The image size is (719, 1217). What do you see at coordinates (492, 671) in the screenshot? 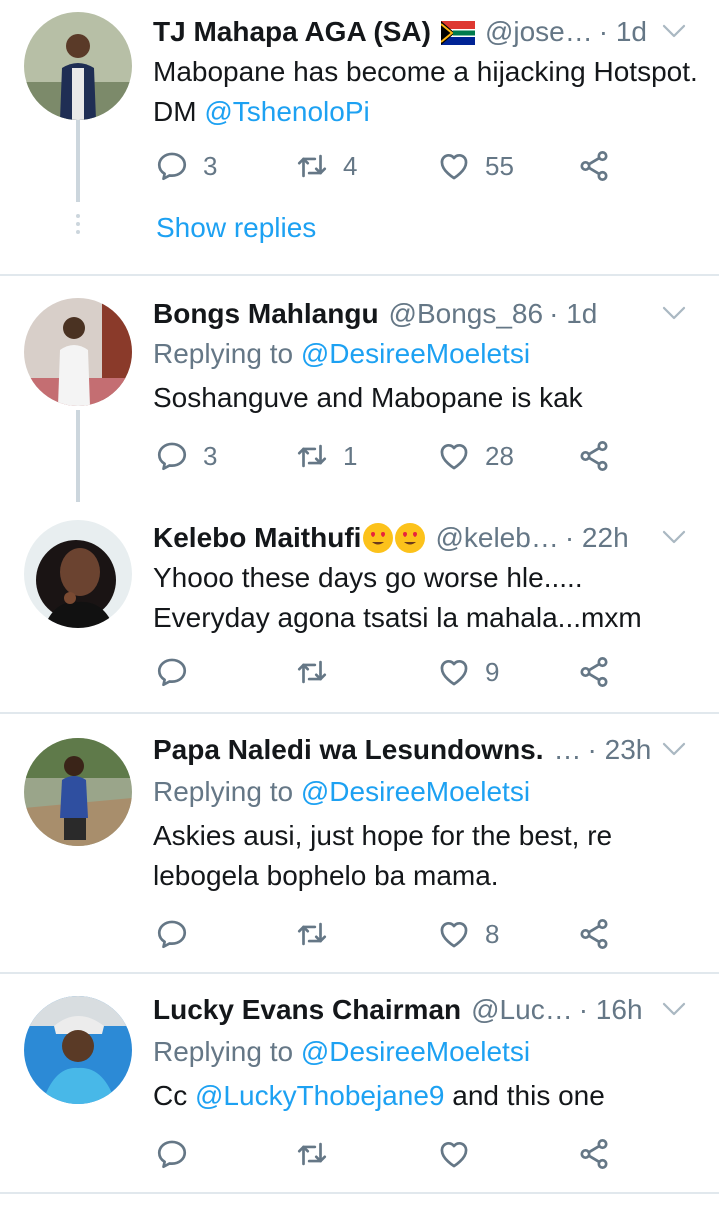
I see `like-count: 9` at bounding box center [492, 671].